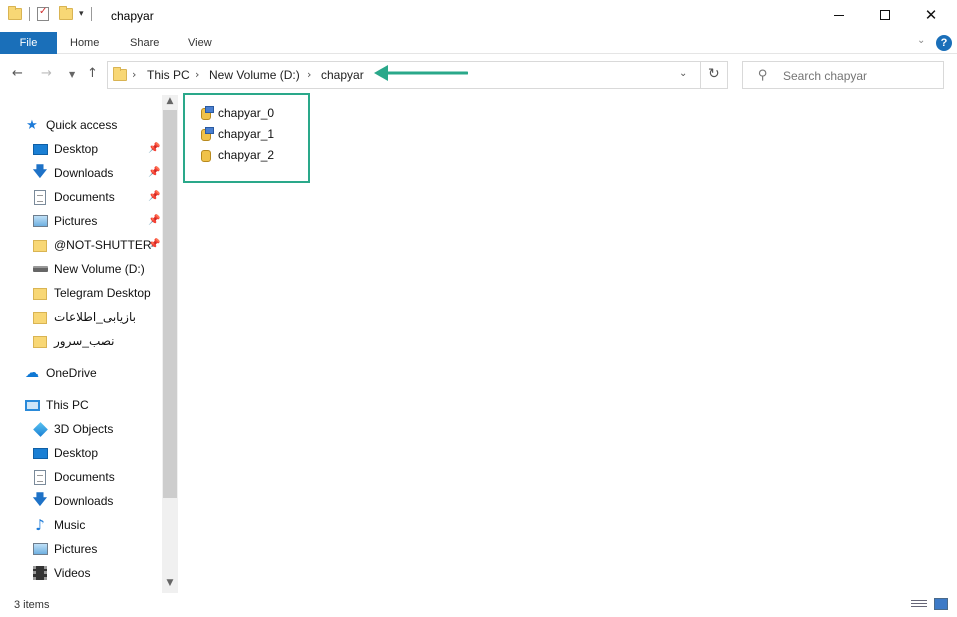 Image resolution: width=957 pixels, height=617 pixels. Describe the element at coordinates (40, 525) in the screenshot. I see `music-icon: ♪` at that location.